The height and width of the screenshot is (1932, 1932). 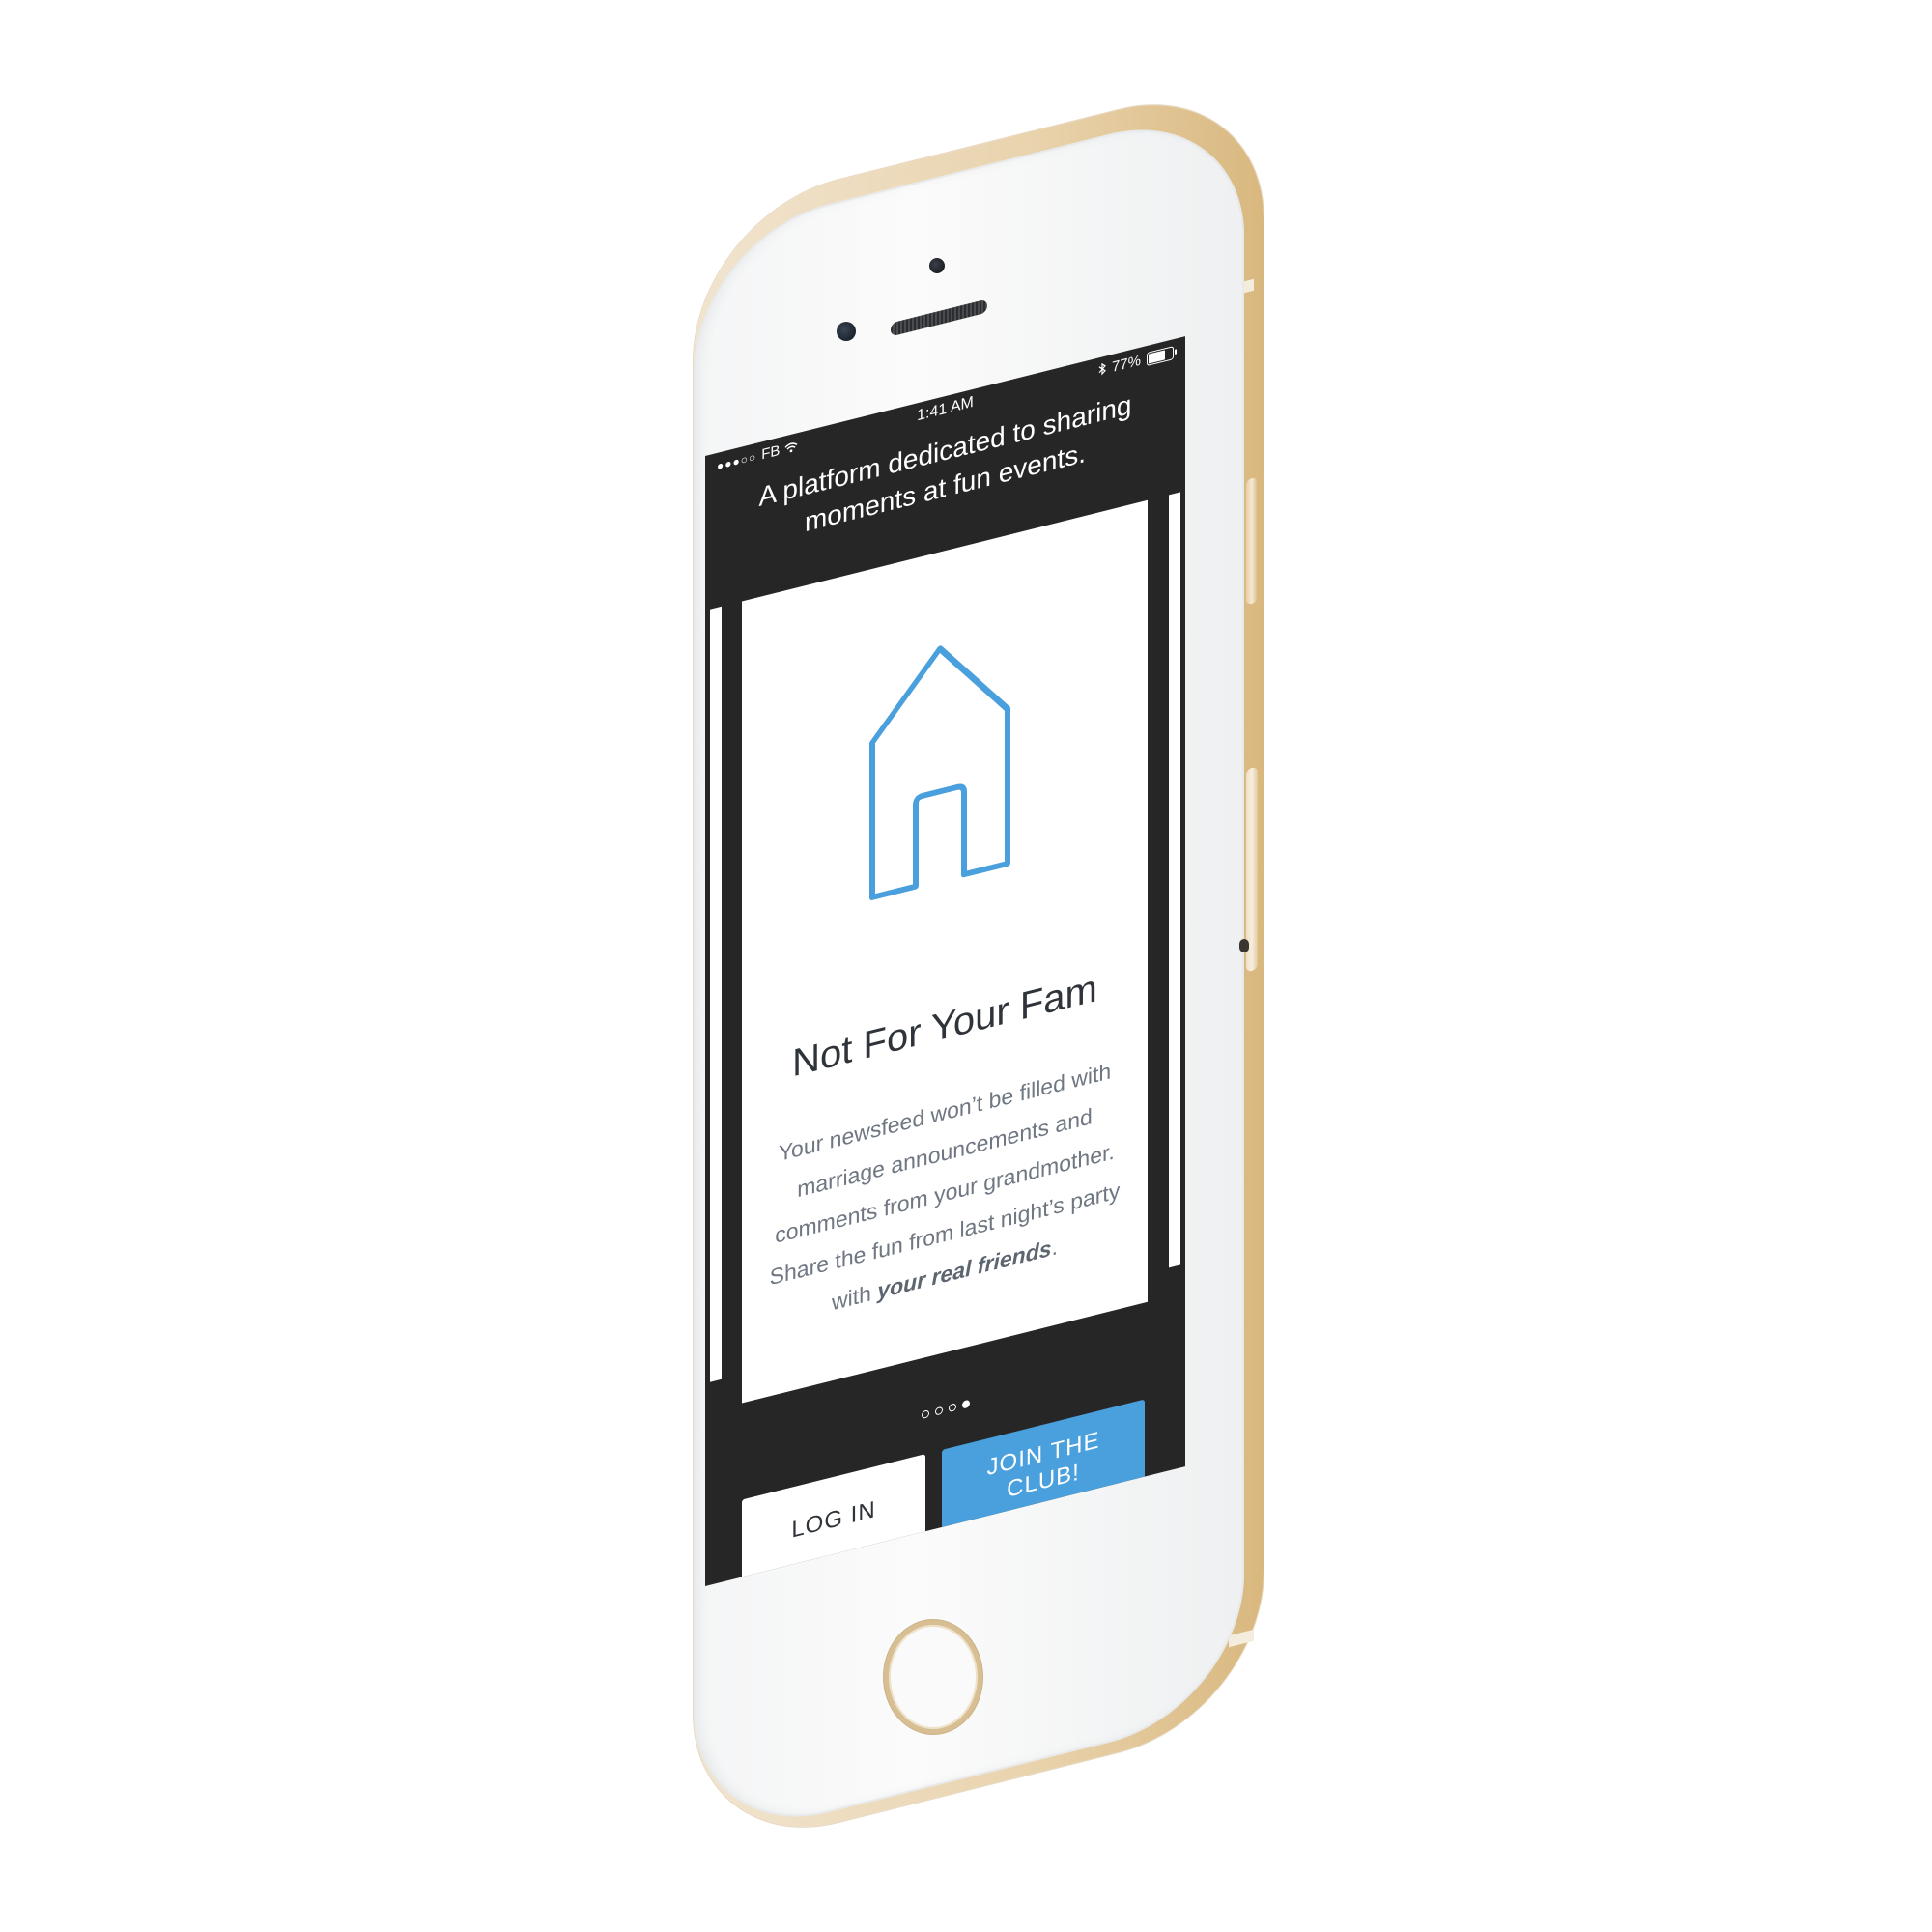 What do you see at coordinates (1244, 945) in the screenshot?
I see `side-sensor-dot` at bounding box center [1244, 945].